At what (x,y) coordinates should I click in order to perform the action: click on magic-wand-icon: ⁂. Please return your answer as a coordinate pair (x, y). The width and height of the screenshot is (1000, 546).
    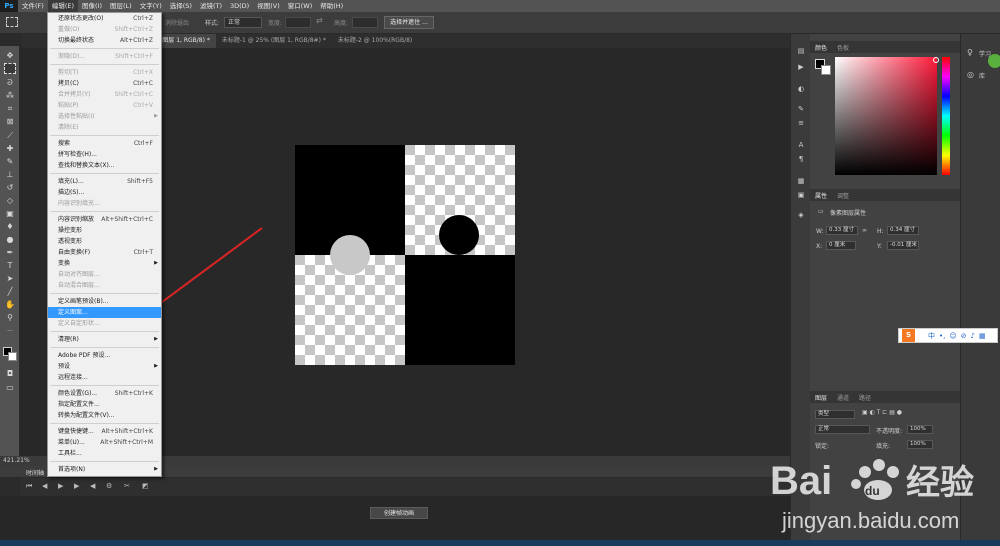
    Looking at the image, I should click on (10, 95).